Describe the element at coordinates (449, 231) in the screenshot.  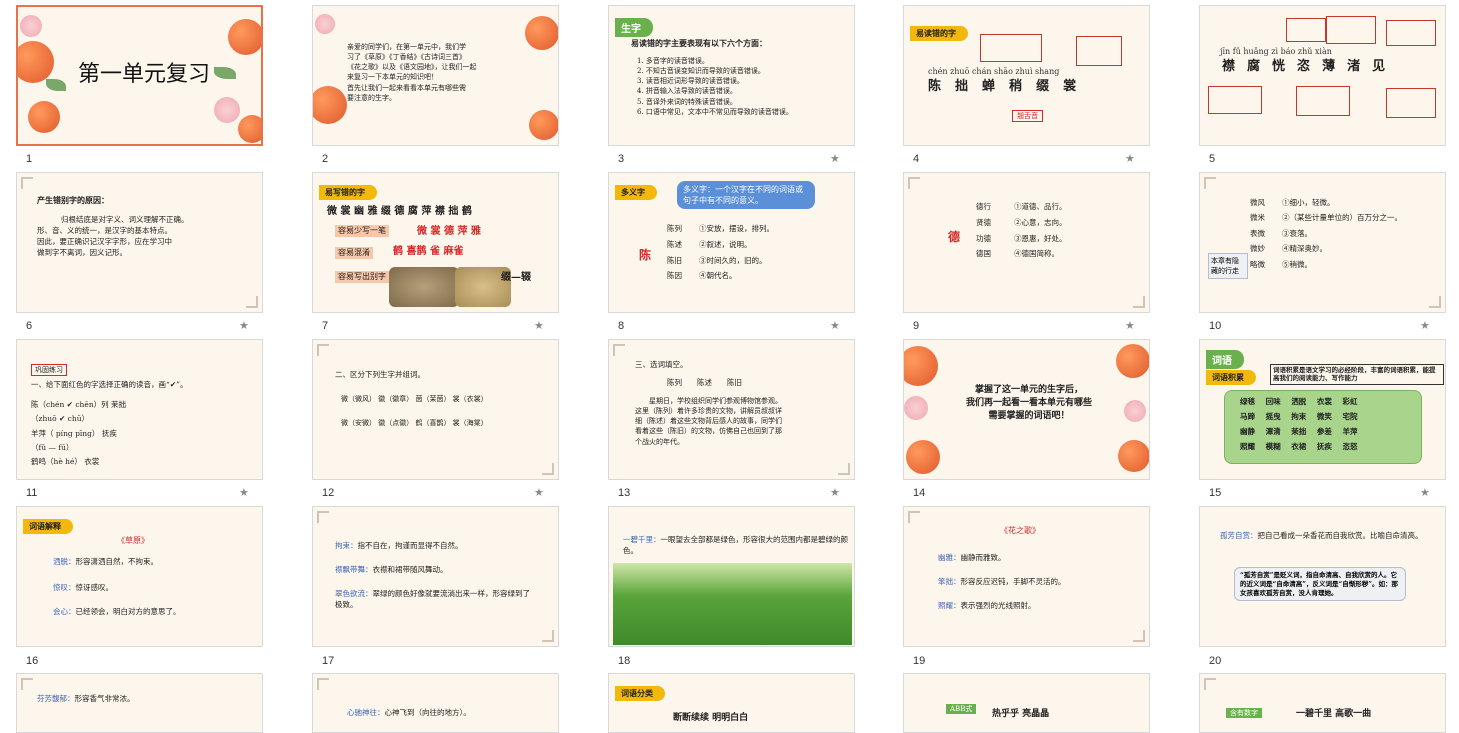
I see `row-words: 微 裳 德 萍 雅` at that location.